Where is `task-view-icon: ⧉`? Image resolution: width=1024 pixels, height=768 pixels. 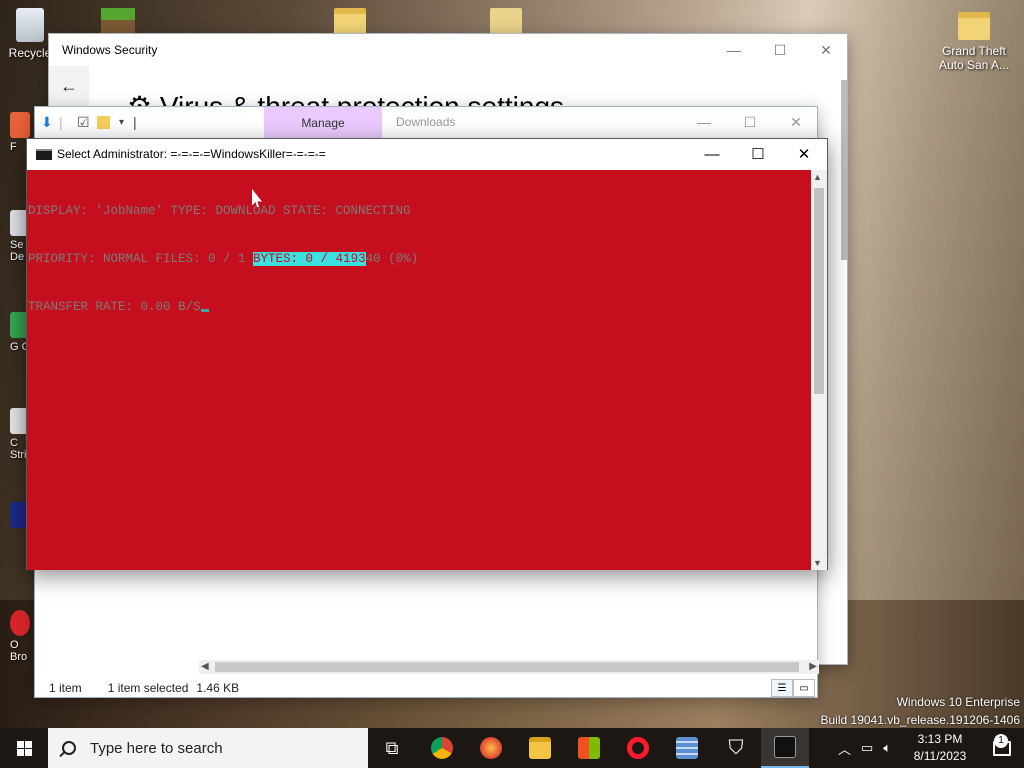 task-view-icon: ⧉ is located at coordinates (392, 747).